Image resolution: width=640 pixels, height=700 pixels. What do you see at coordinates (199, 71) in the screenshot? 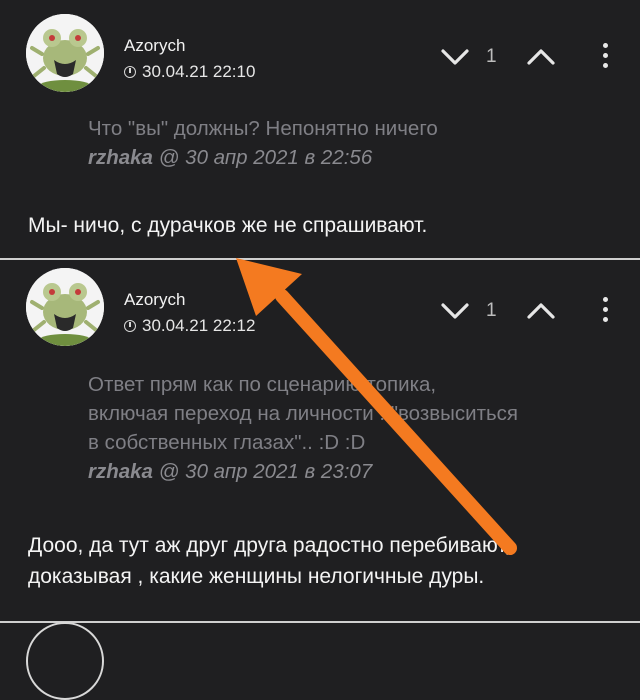
I see `timestamp-text: 30.04.21 22:10` at bounding box center [199, 71].